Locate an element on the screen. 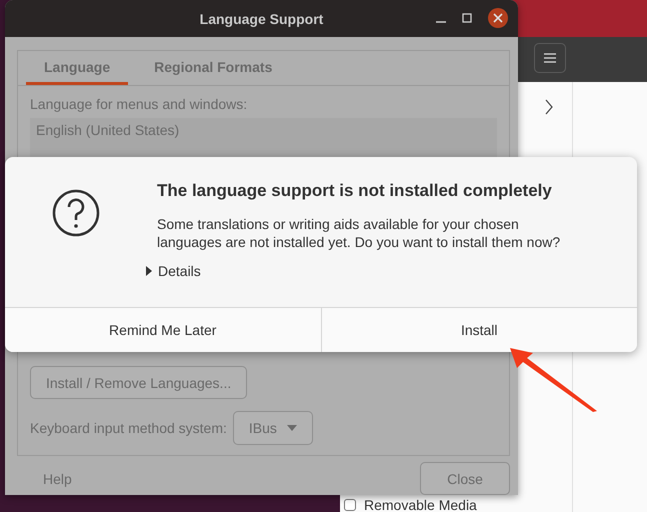 Image resolution: width=647 pixels, height=512 pixels. chevron-right-icon is located at coordinates (549, 107).